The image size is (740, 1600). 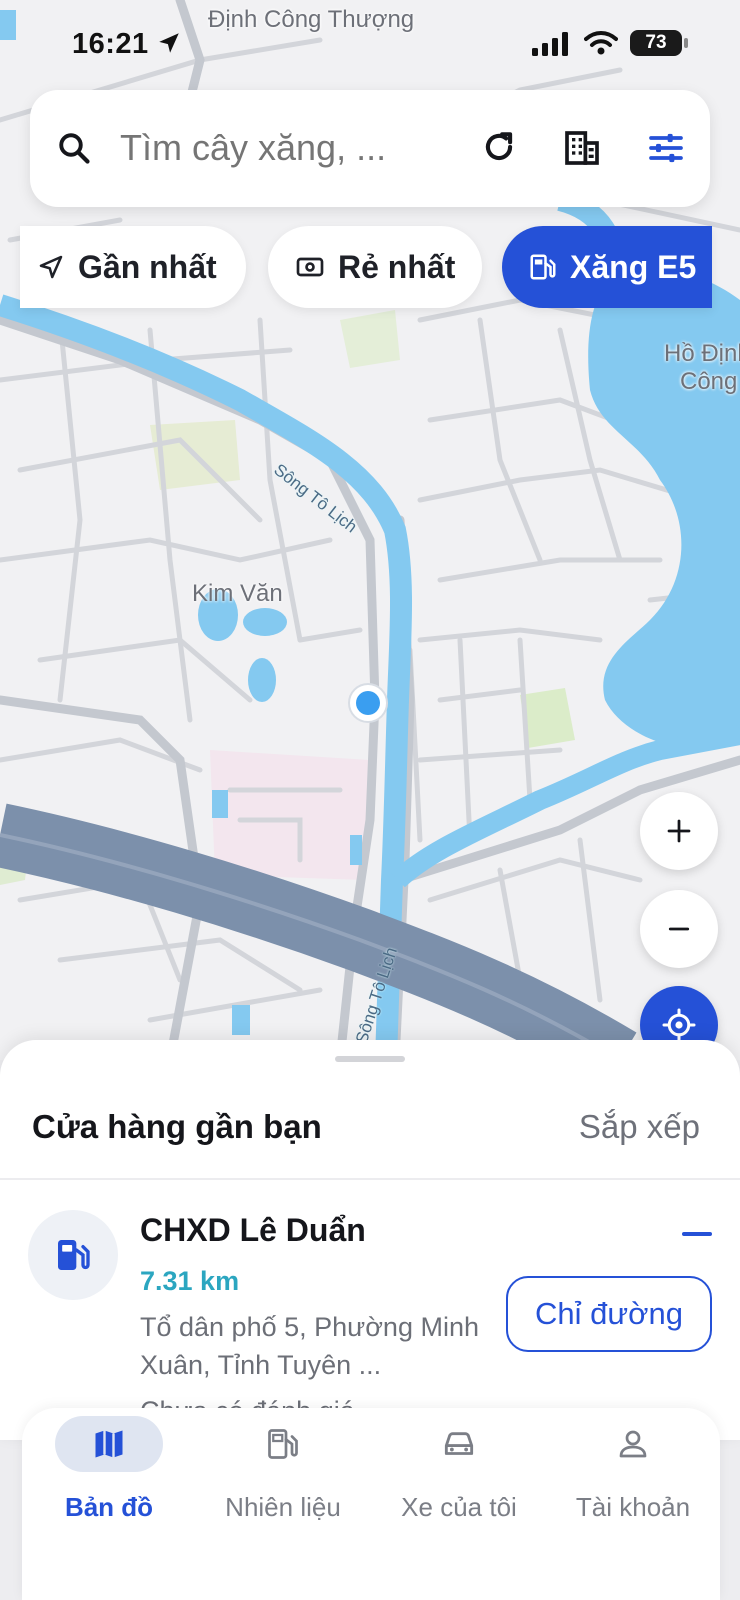 I want to click on status-bar: 16:21 73, so click(x=370, y=45).